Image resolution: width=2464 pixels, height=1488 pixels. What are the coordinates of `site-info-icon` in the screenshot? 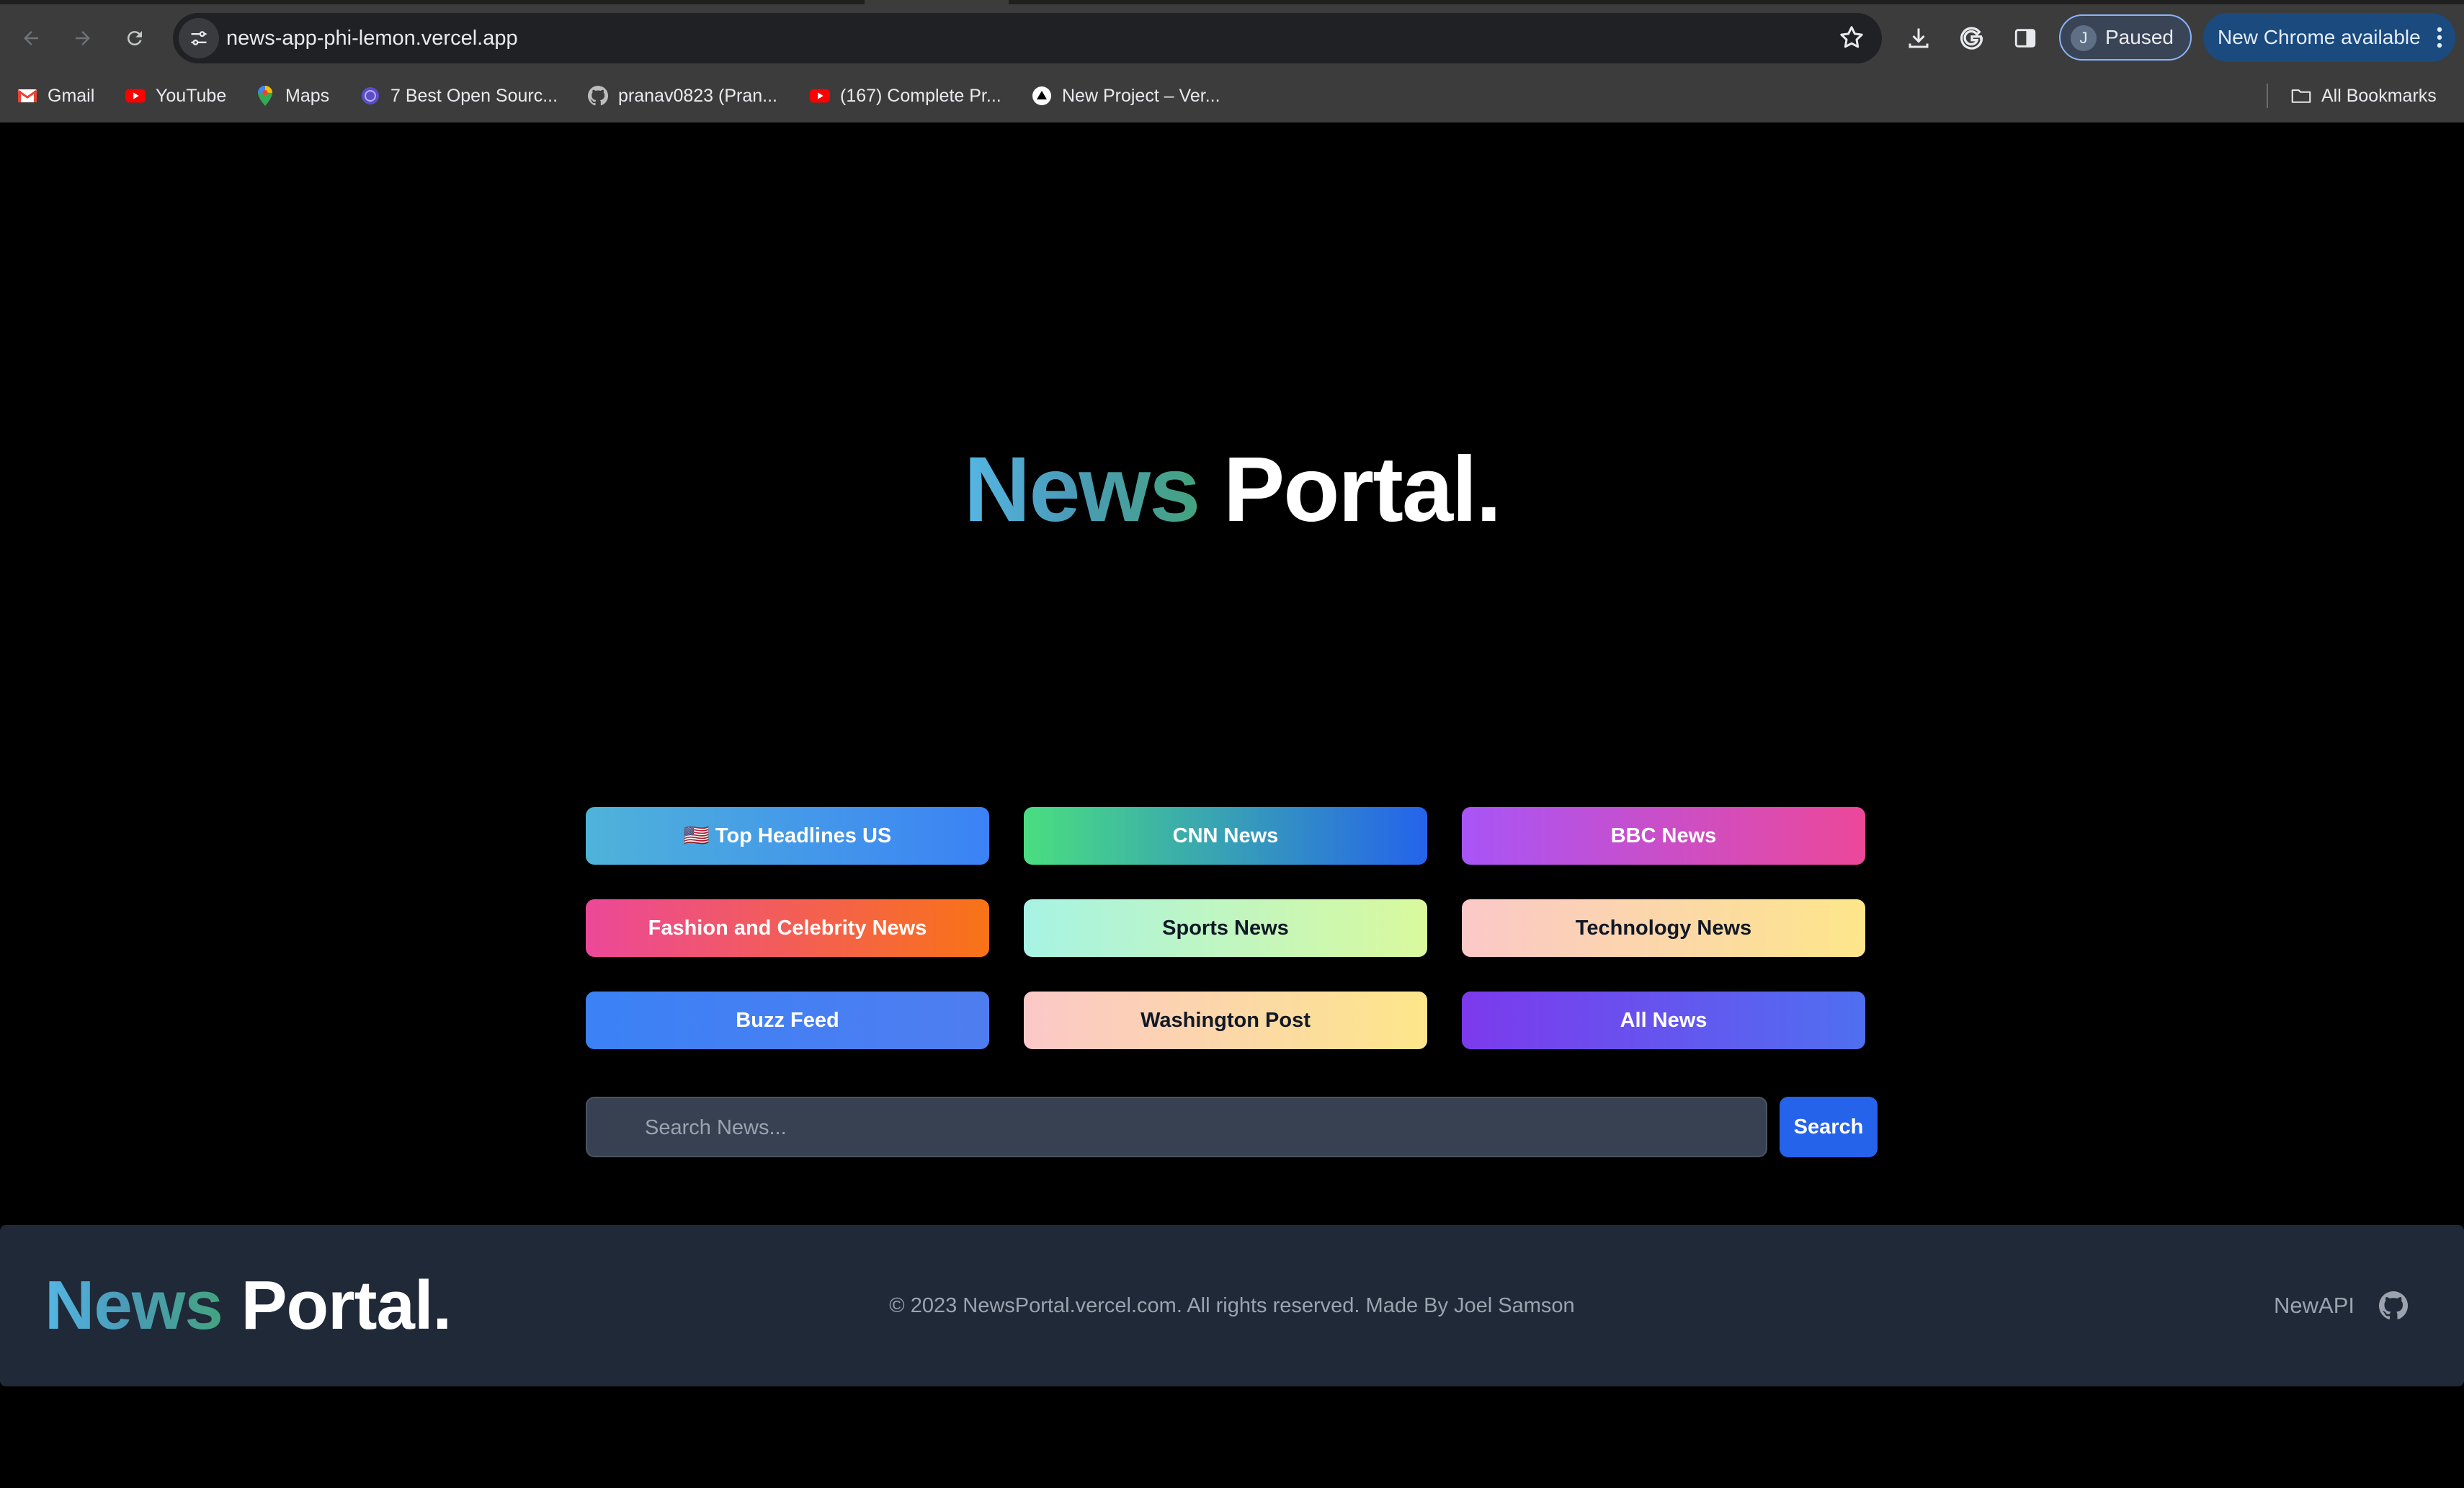 It's located at (199, 38).